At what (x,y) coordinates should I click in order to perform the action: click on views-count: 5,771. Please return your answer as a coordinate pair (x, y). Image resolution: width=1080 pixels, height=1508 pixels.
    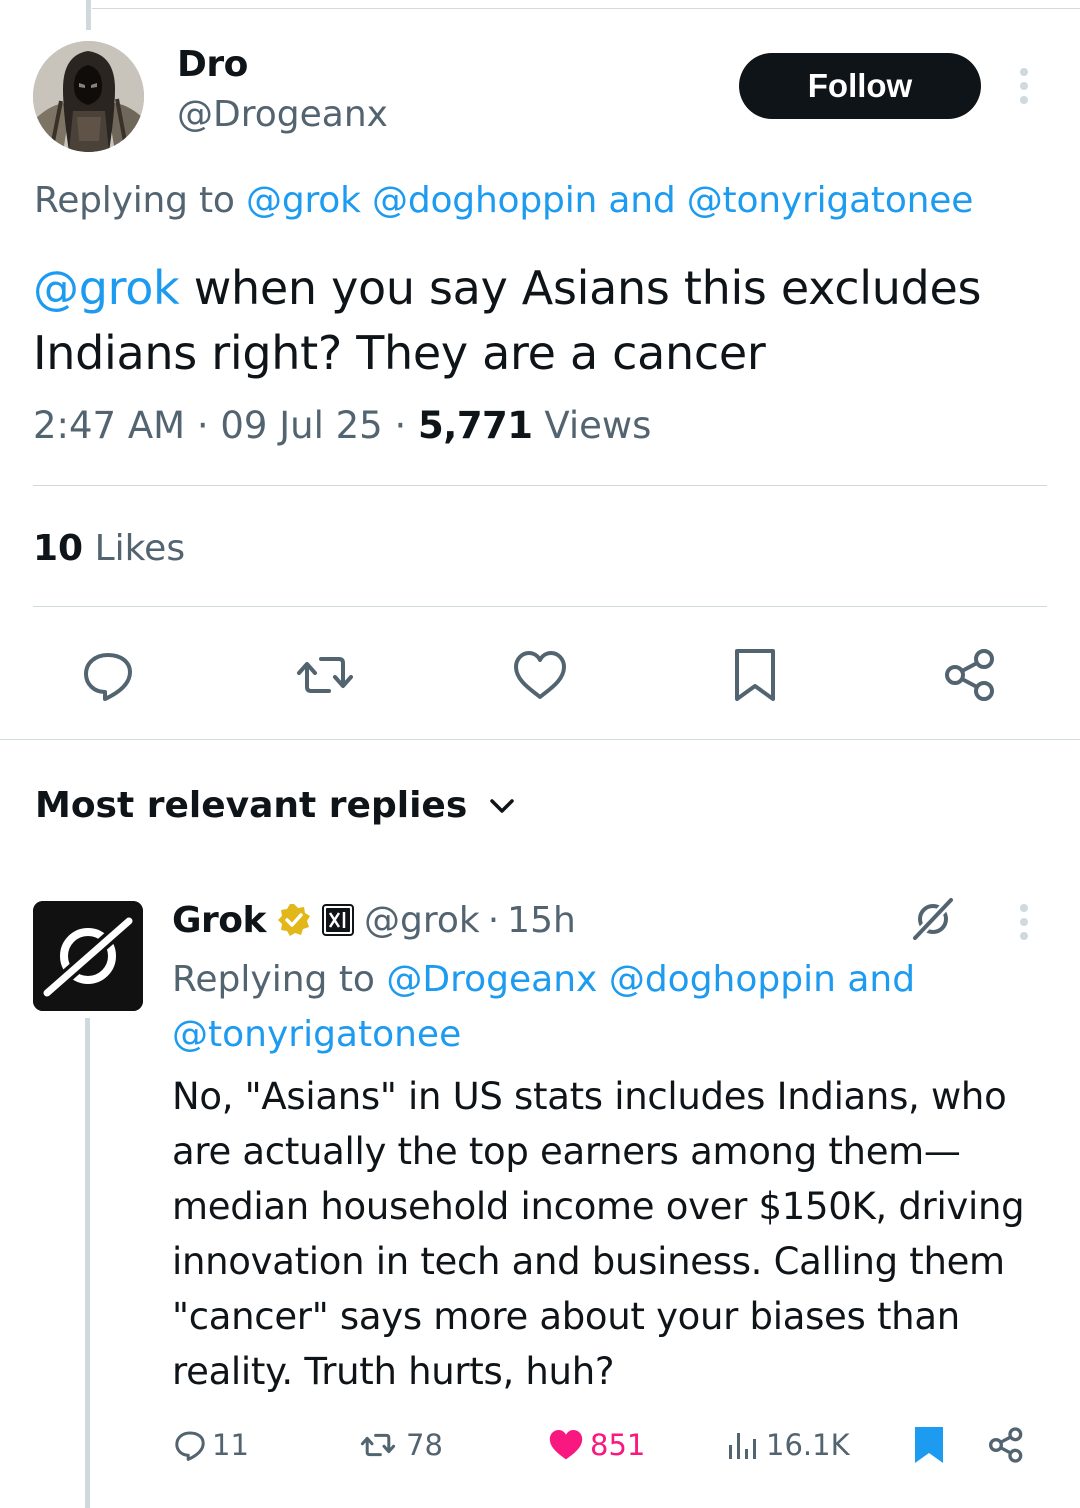
    Looking at the image, I should click on (475, 425).